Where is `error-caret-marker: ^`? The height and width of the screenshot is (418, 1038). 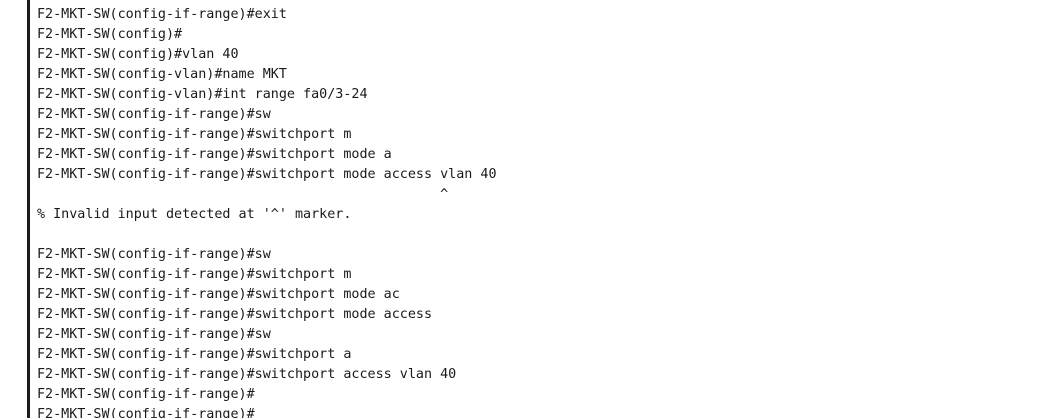
error-caret-marker: ^ is located at coordinates (243, 194).